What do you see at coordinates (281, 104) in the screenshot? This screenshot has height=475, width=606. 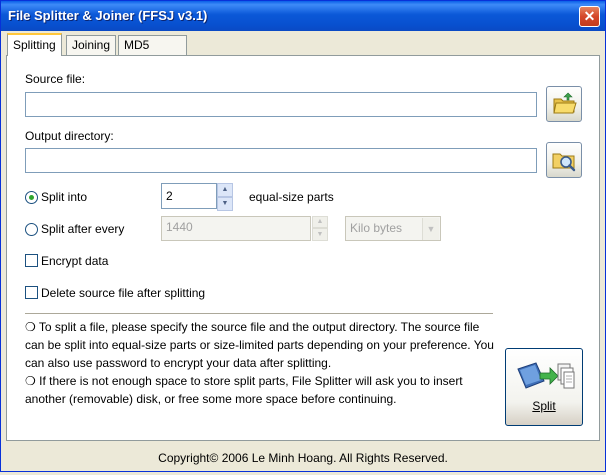 I see `source-file-input` at bounding box center [281, 104].